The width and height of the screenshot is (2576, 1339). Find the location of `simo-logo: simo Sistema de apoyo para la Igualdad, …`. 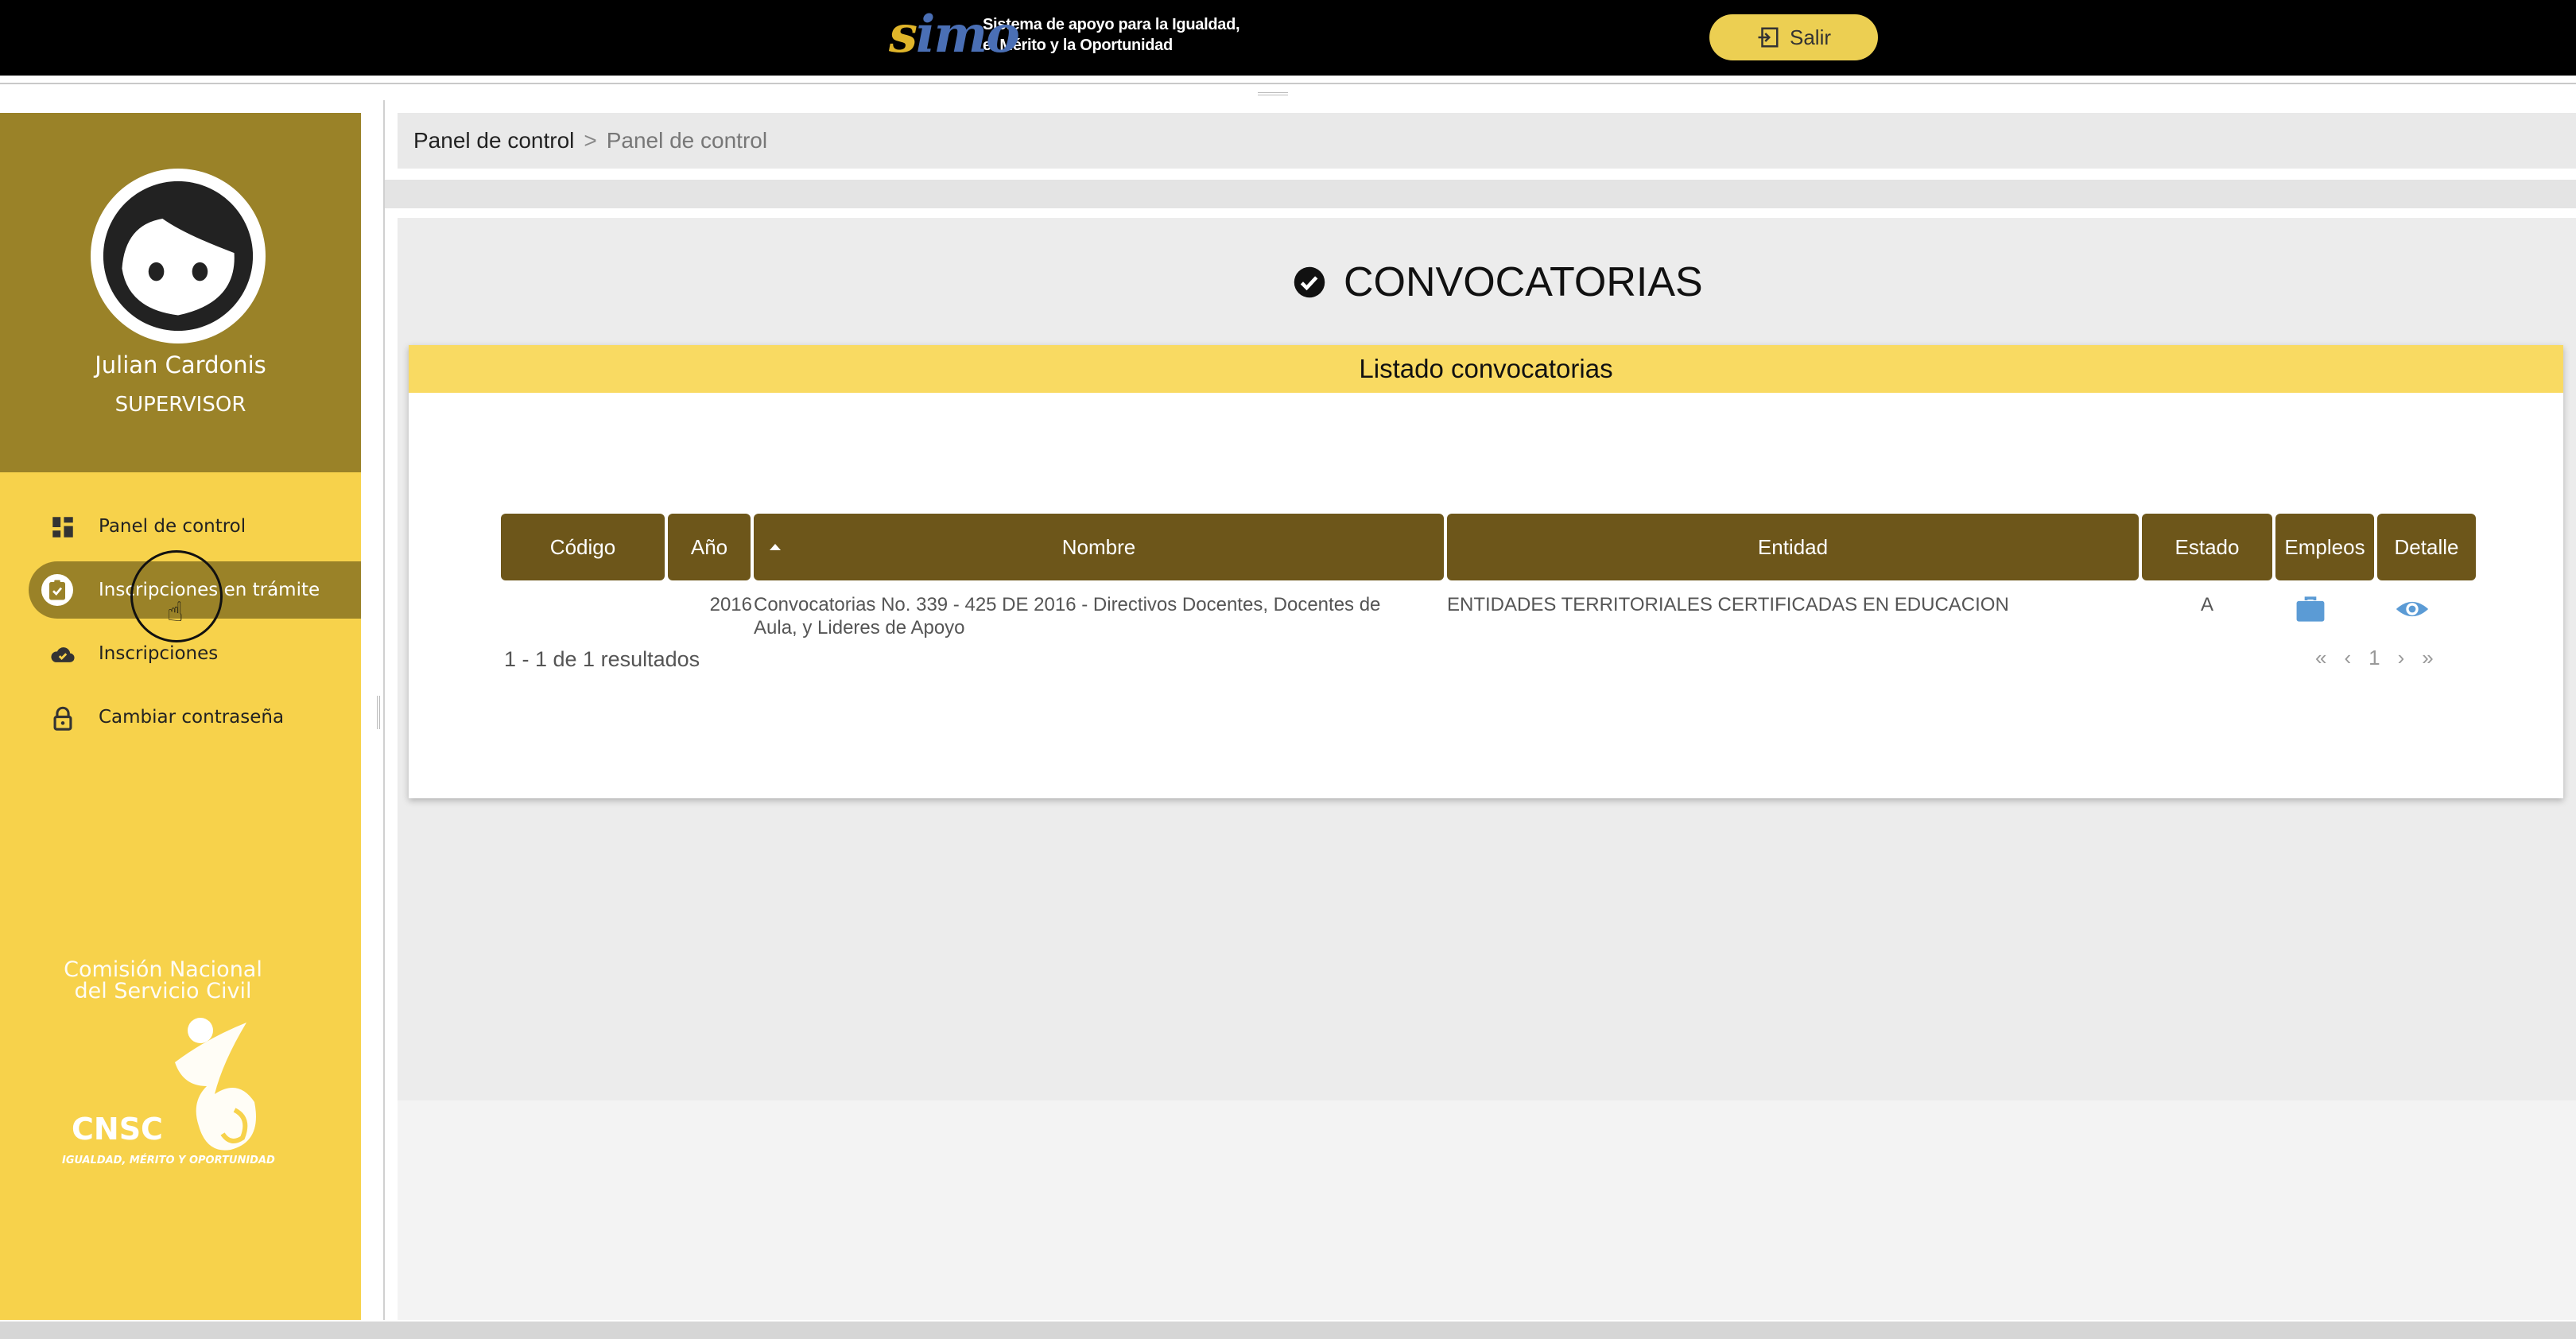

simo-logo: simo Sistema de apoyo para la Igualdad, … is located at coordinates (1064, 35).